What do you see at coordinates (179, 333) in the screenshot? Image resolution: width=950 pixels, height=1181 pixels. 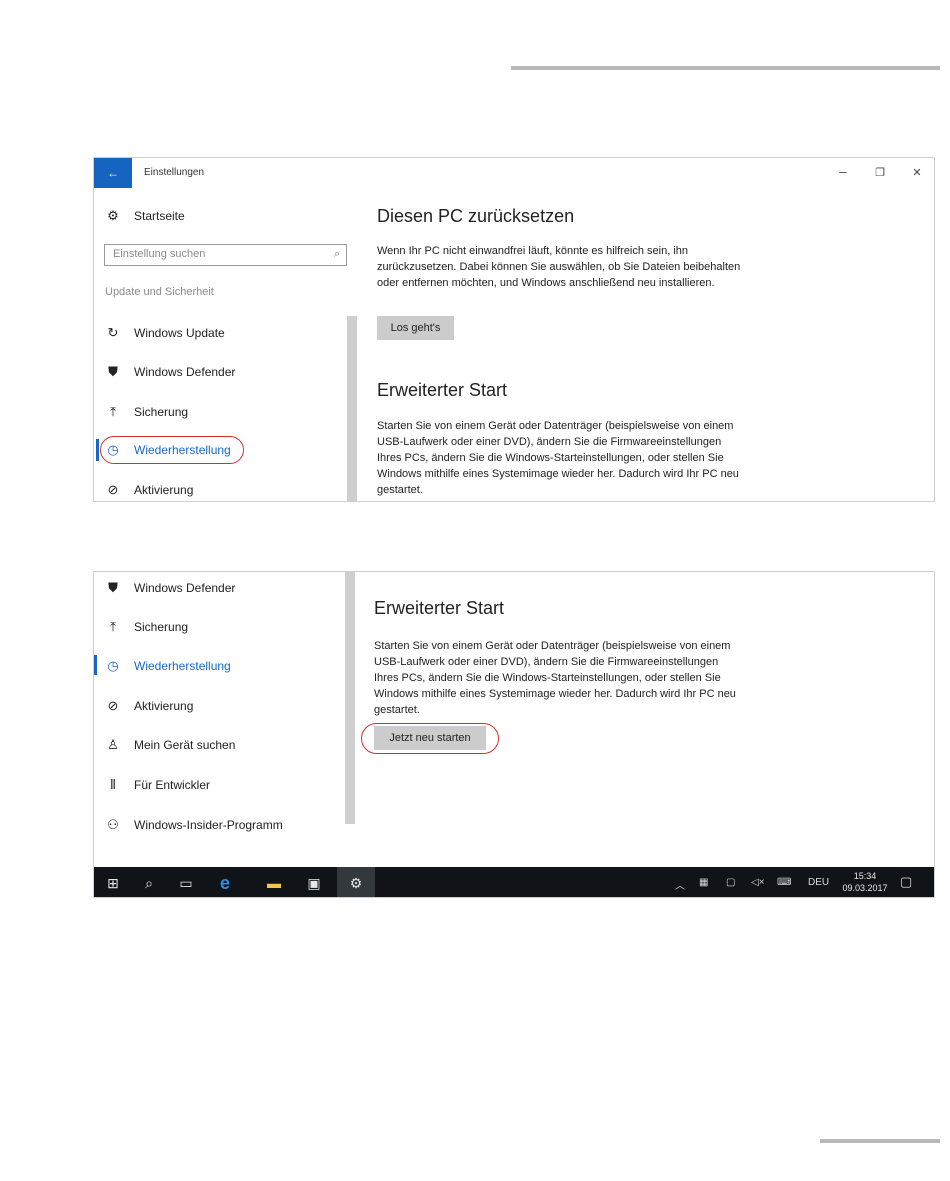 I see `sidebar-item-label: Windows Update` at bounding box center [179, 333].